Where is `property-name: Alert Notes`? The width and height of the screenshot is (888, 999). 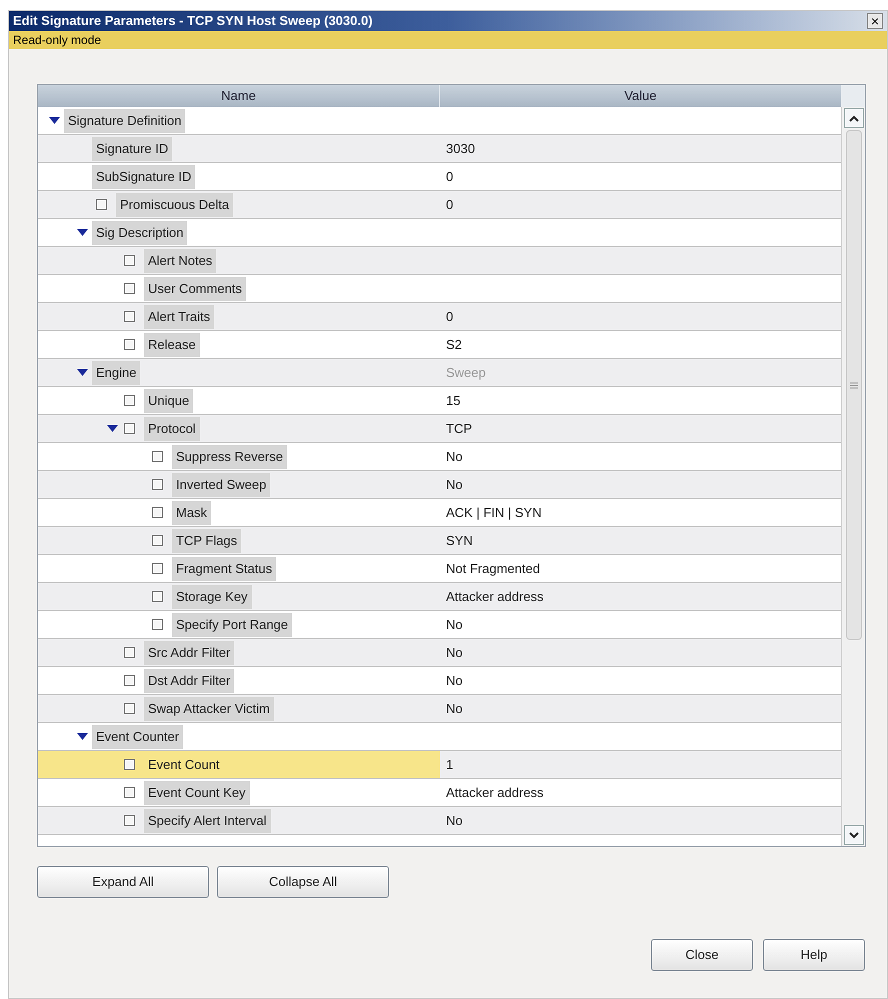
property-name: Alert Notes is located at coordinates (180, 260).